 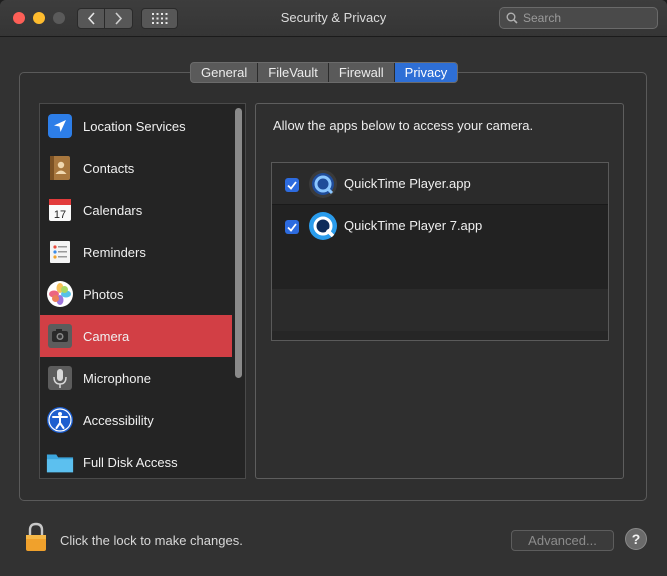 I want to click on lock-icon, so click(x=36, y=537).